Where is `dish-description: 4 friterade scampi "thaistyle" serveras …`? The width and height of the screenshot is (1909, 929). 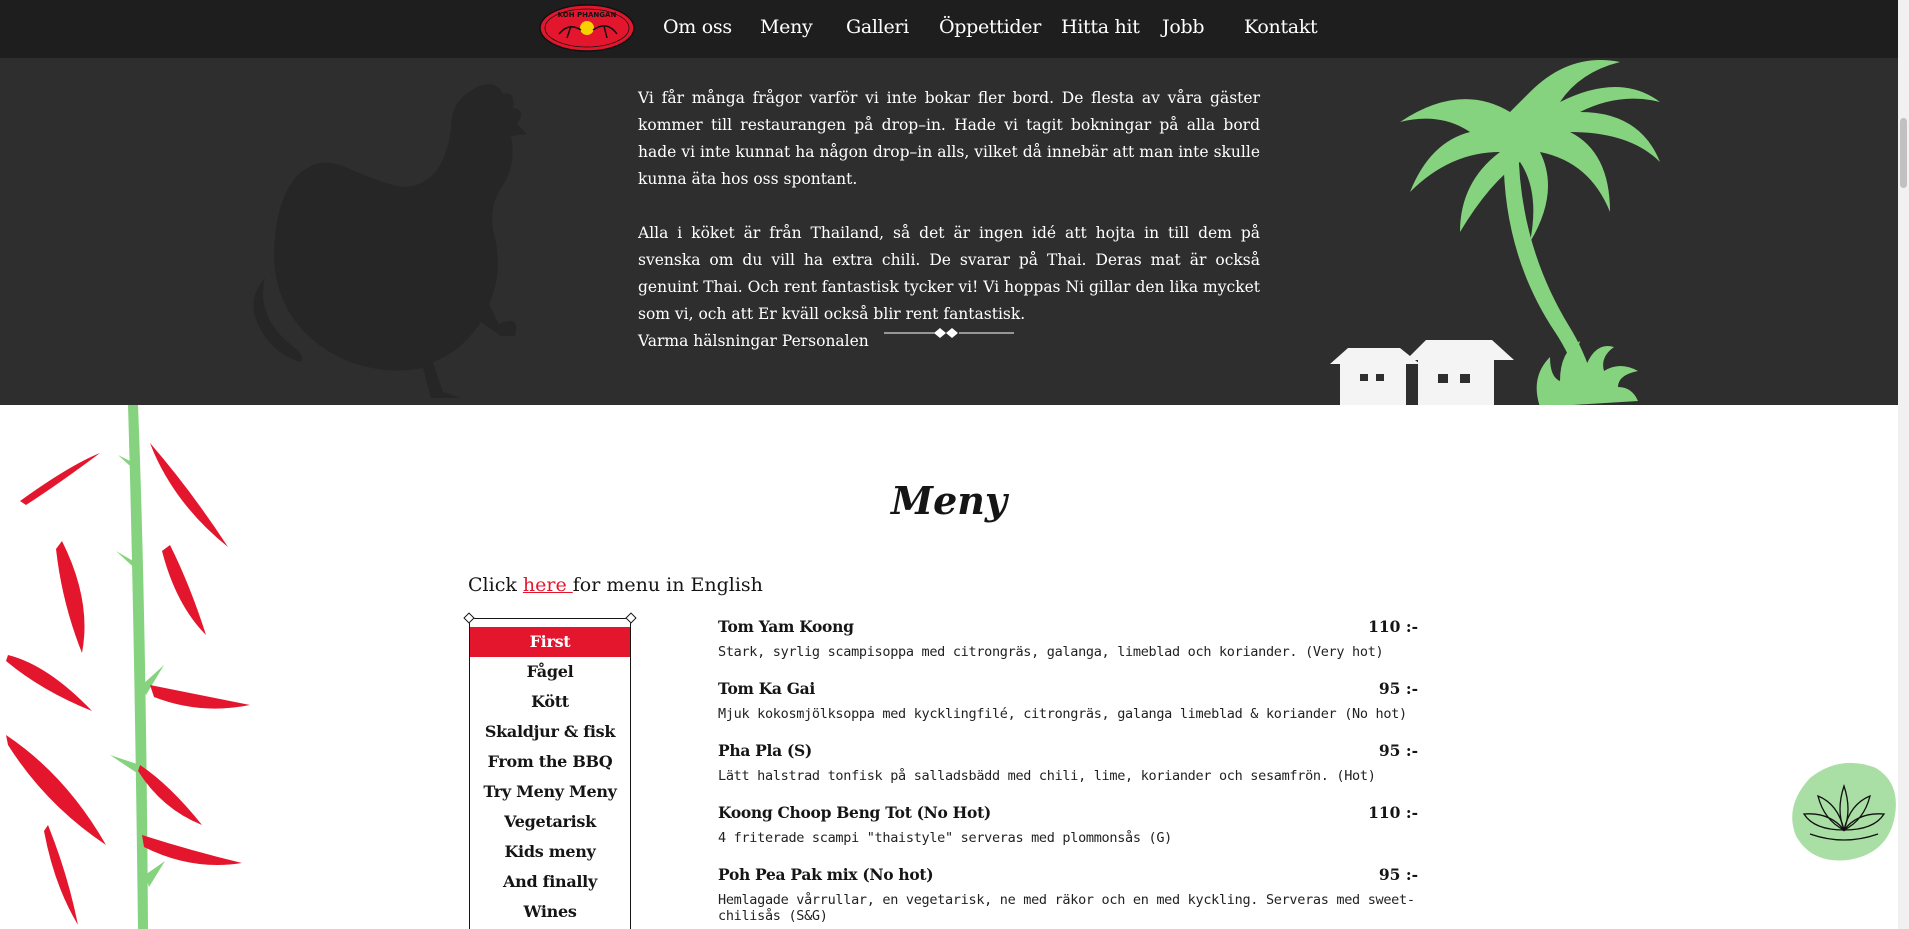 dish-description: 4 friterade scampi "thaistyle" serveras … is located at coordinates (945, 838).